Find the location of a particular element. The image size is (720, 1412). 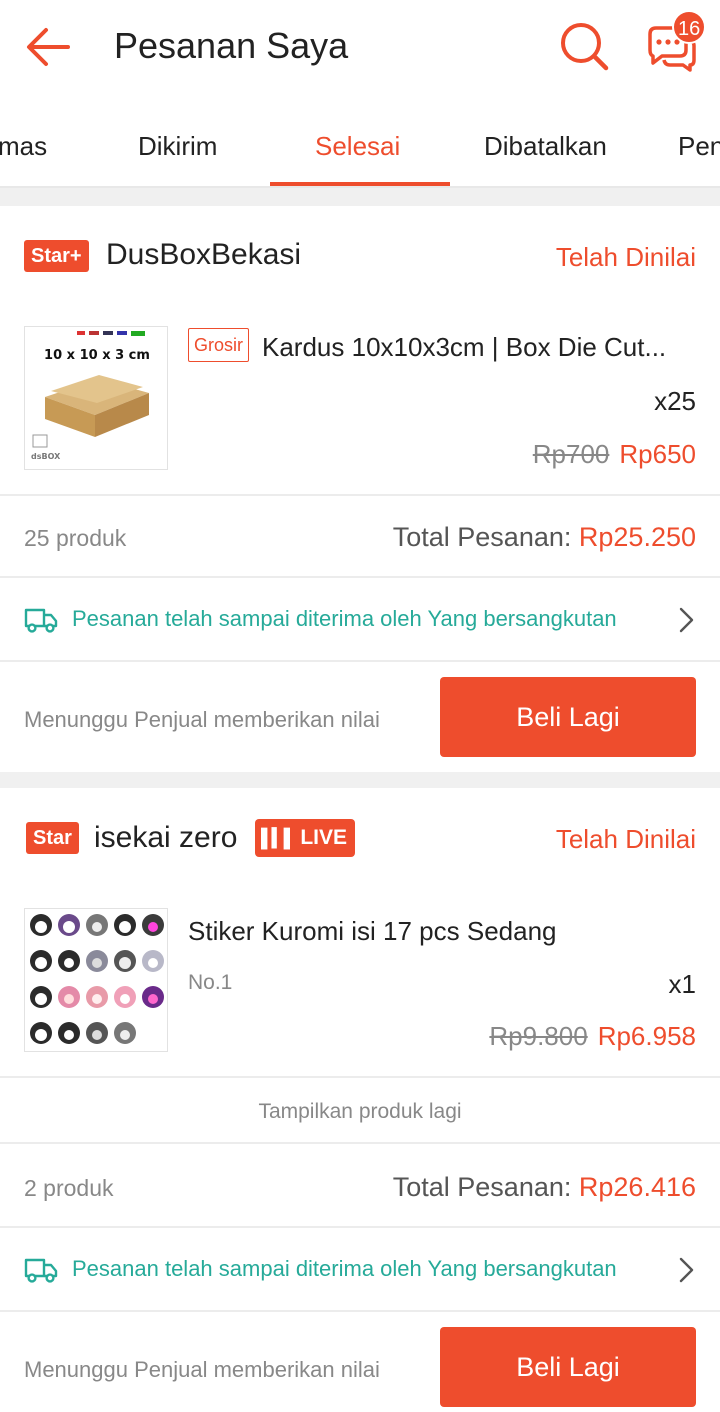

cardboard-box-image: 10 x 10 x 3 cm dsBOX is located at coordinates (96, 398).